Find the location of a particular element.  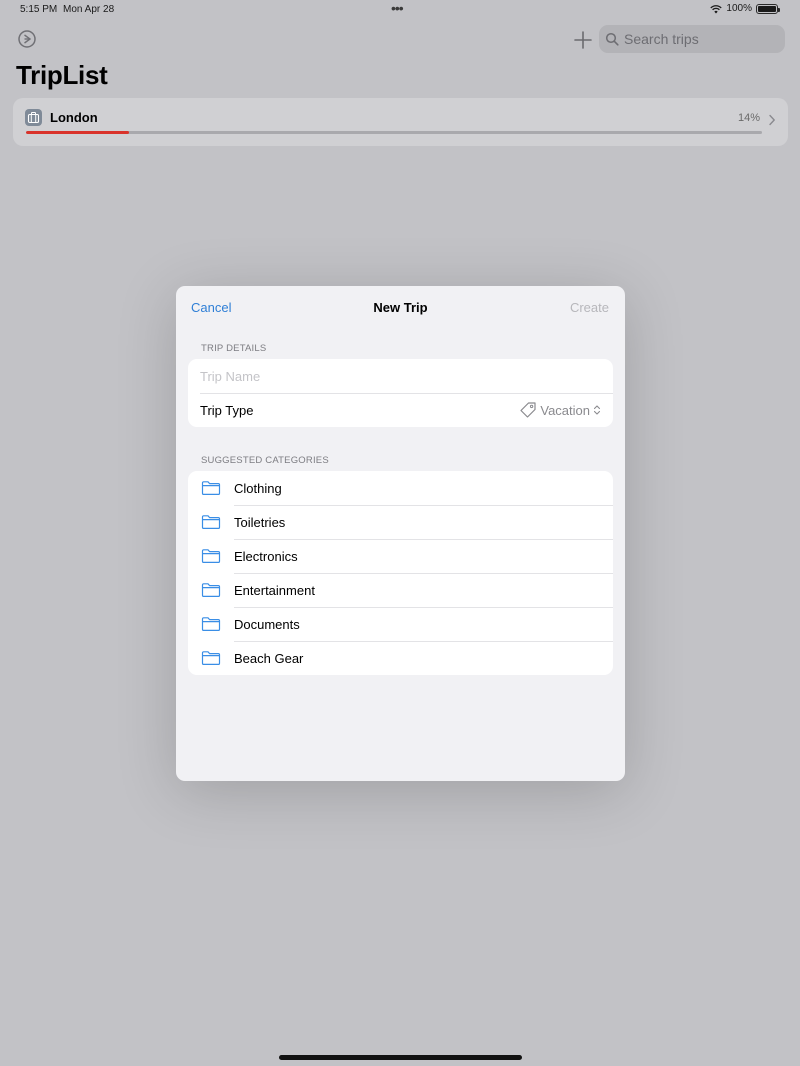

trip-name: London is located at coordinates (74, 117).